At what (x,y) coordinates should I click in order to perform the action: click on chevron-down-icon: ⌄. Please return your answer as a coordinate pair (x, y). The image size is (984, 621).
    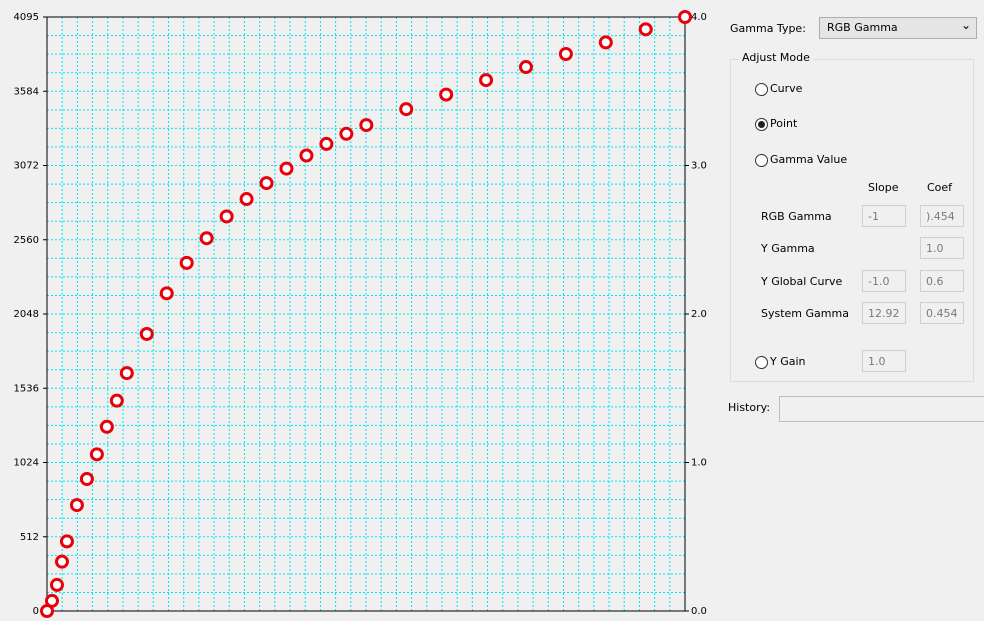
    Looking at the image, I should click on (965, 25).